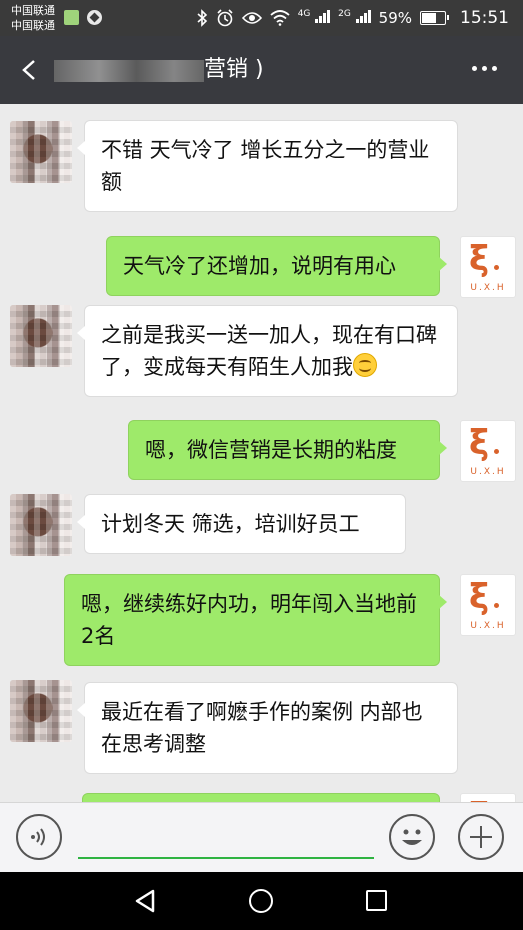 The width and height of the screenshot is (523, 930). What do you see at coordinates (33, 10) in the screenshot?
I see `carrier-label-1: 中国联通` at bounding box center [33, 10].